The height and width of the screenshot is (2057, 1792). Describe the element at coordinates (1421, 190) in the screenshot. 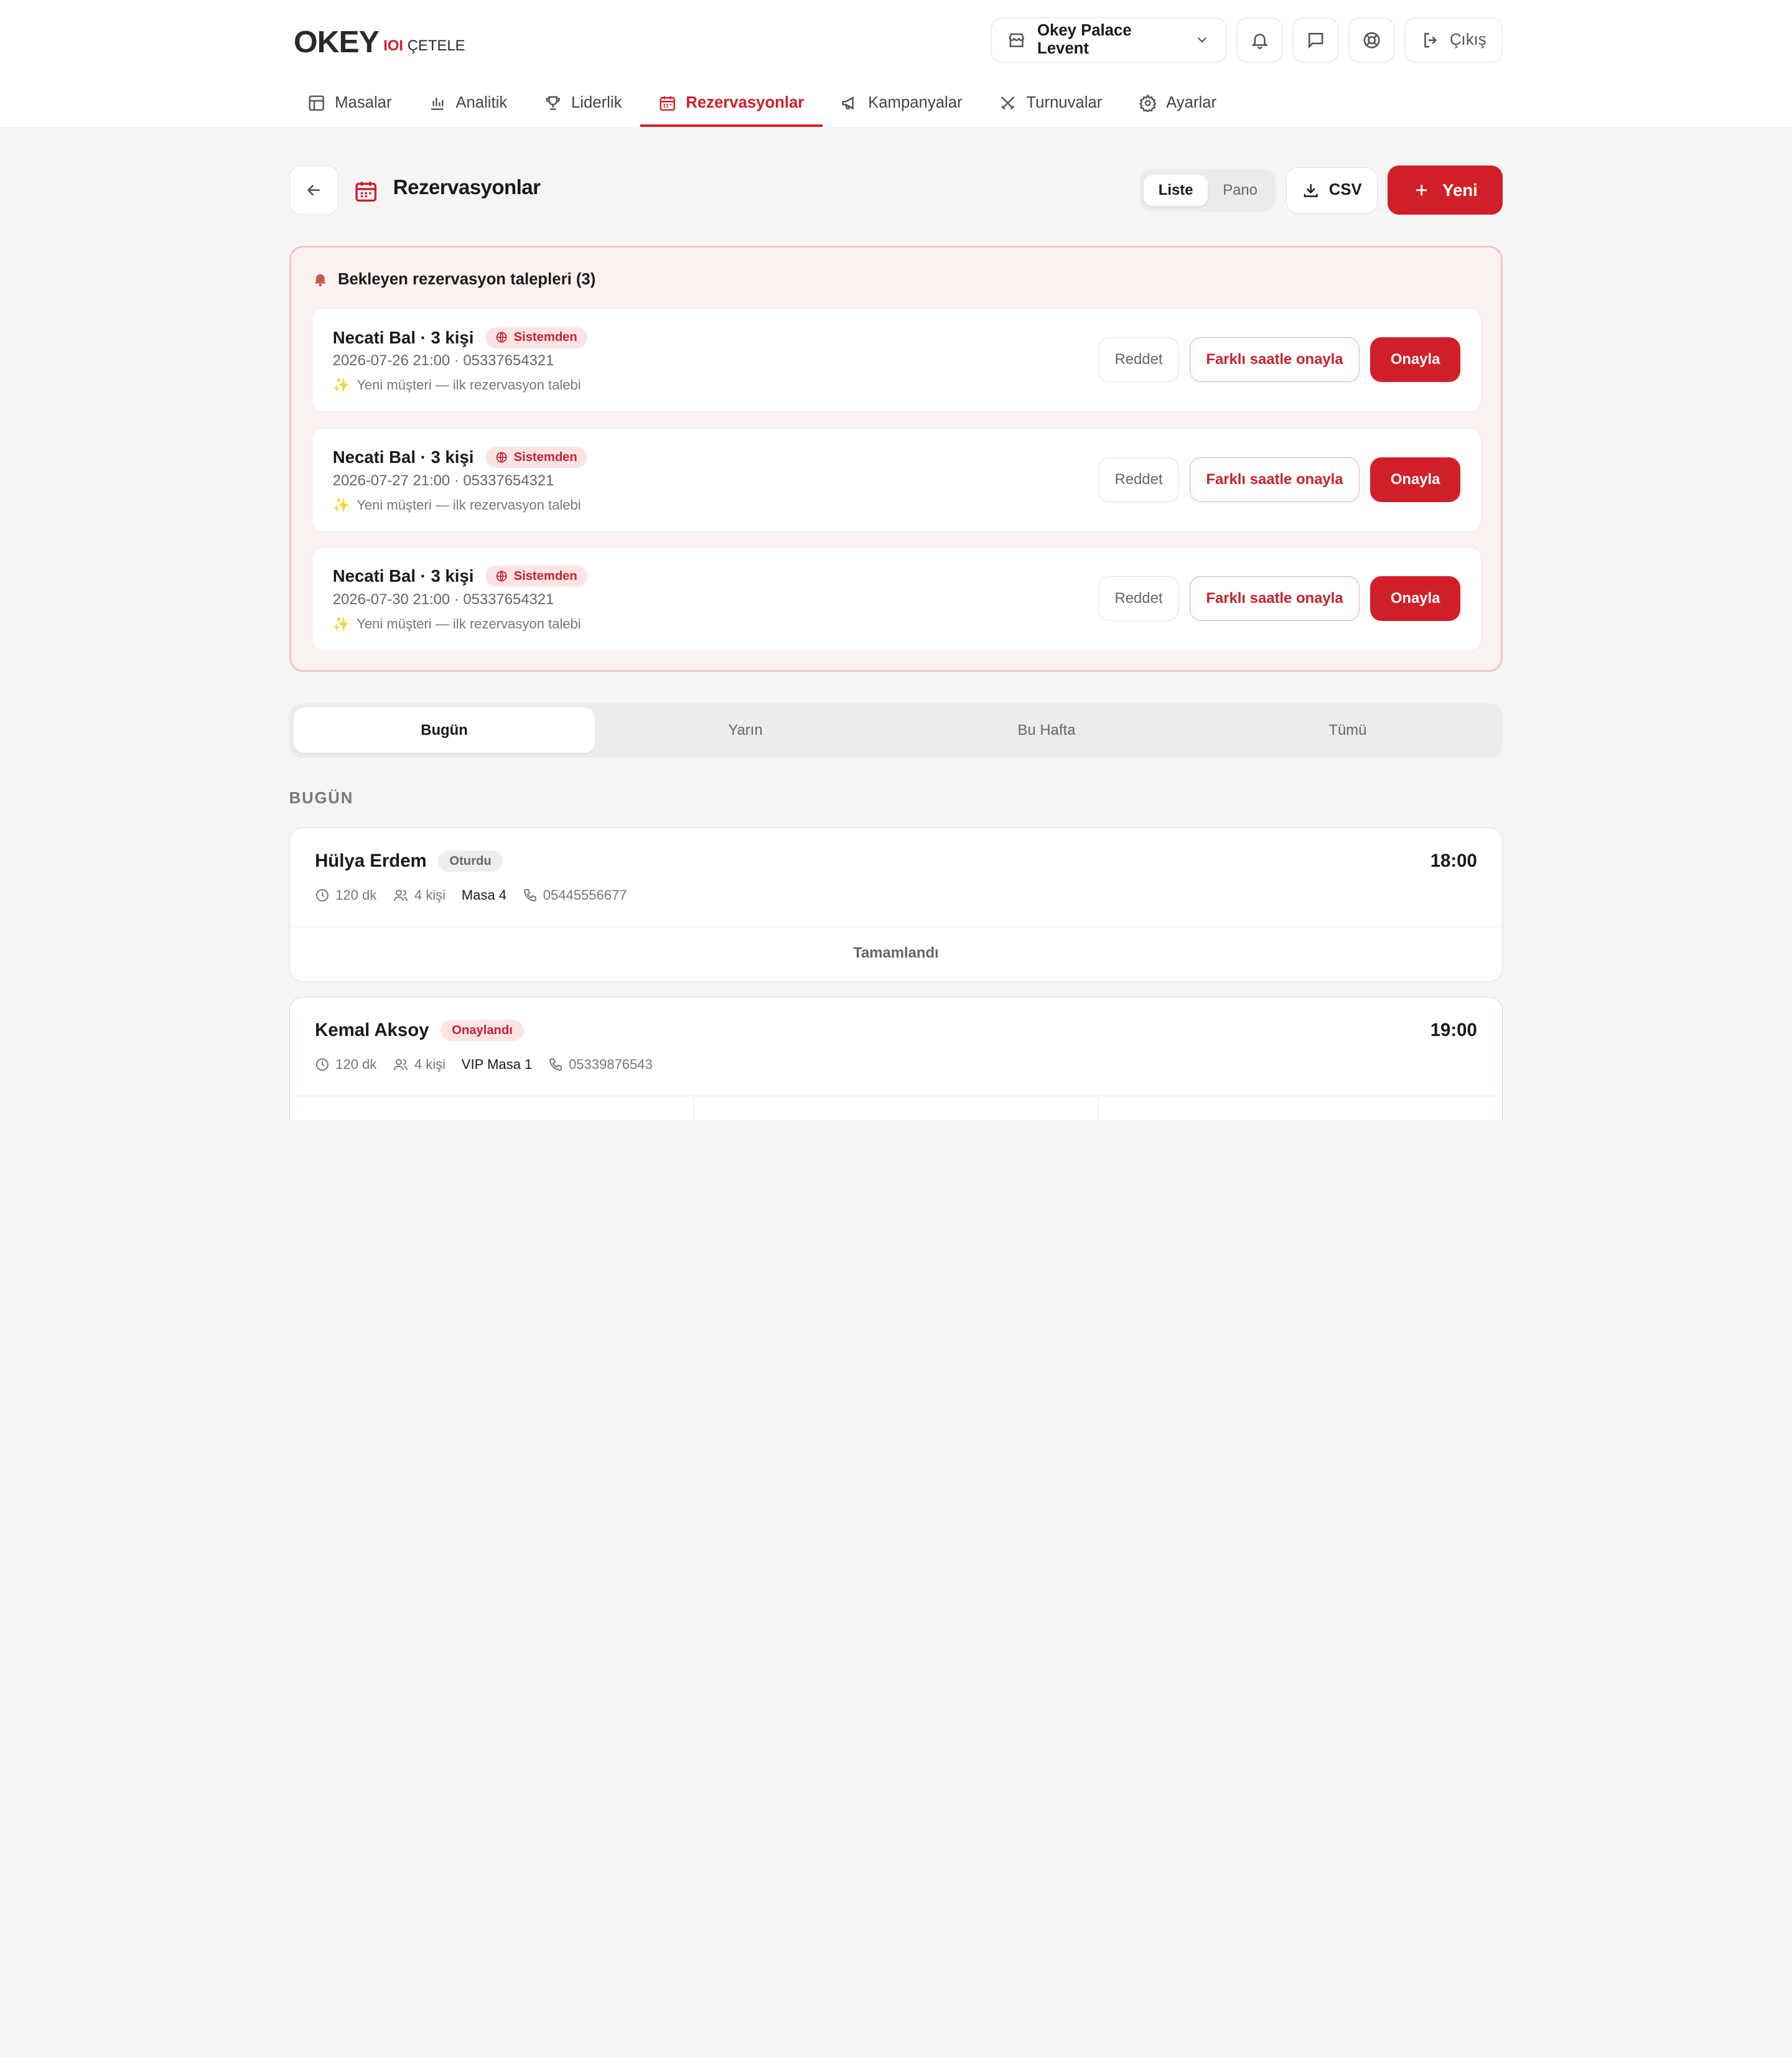

I see `plus-icon` at that location.